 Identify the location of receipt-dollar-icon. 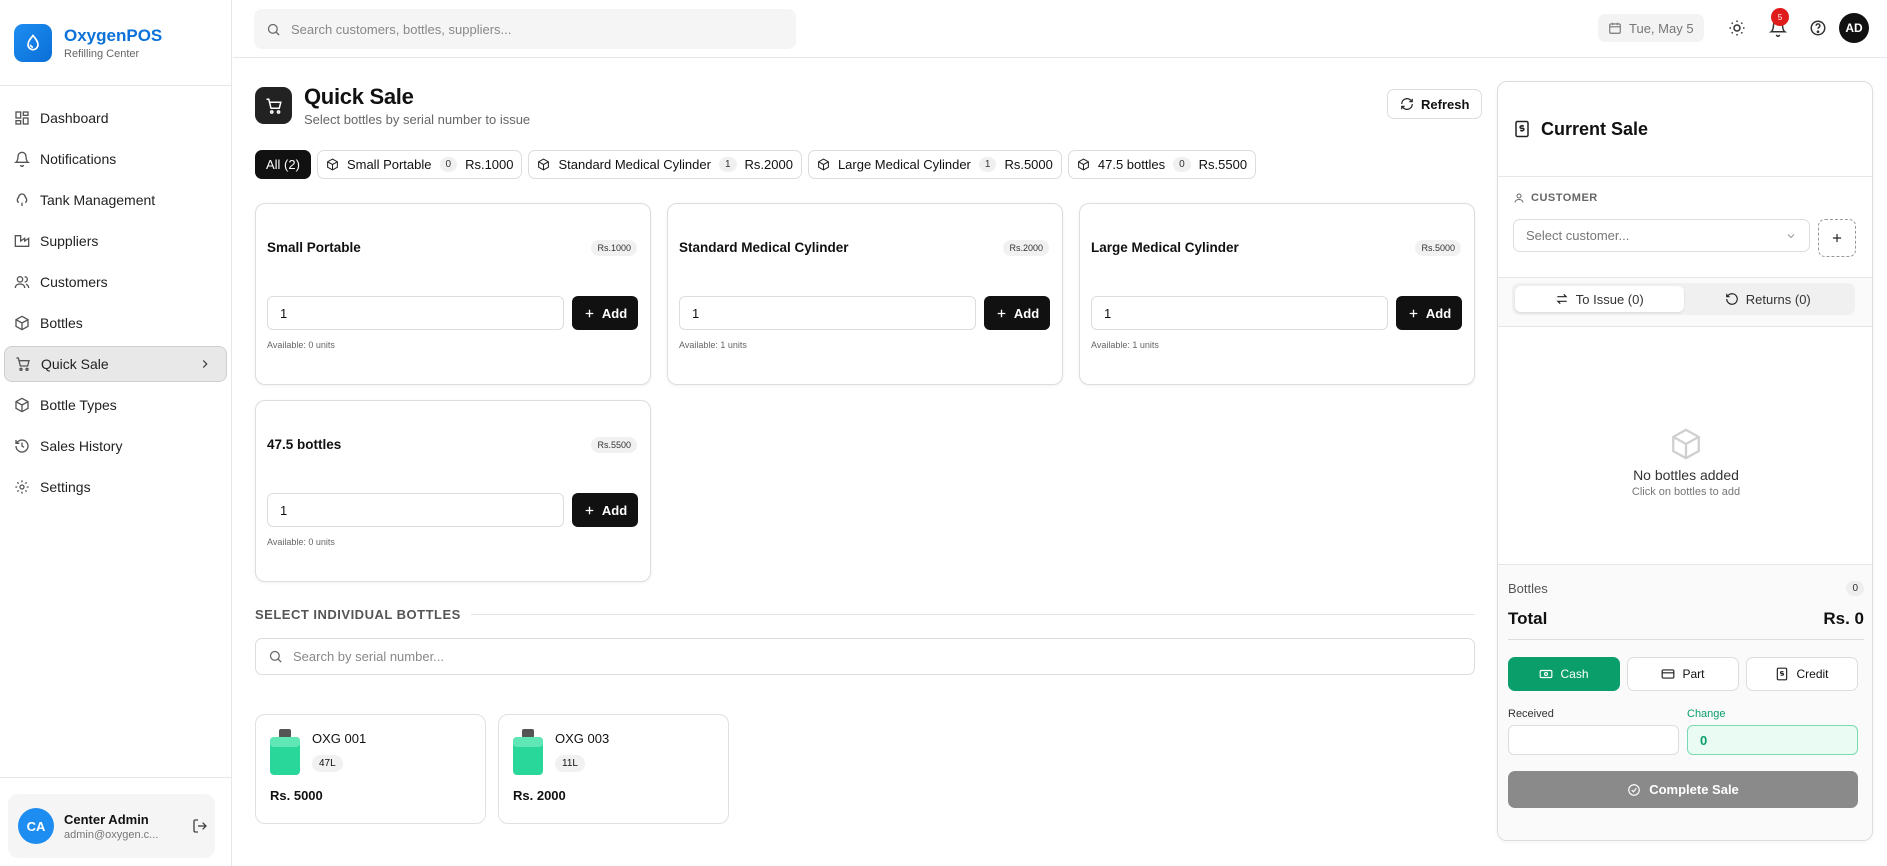
(1782, 674).